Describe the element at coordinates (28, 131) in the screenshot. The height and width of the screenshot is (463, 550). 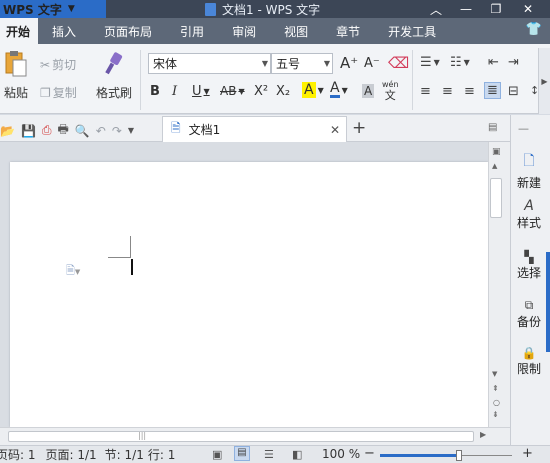
I see `save-icon: 💾` at that location.